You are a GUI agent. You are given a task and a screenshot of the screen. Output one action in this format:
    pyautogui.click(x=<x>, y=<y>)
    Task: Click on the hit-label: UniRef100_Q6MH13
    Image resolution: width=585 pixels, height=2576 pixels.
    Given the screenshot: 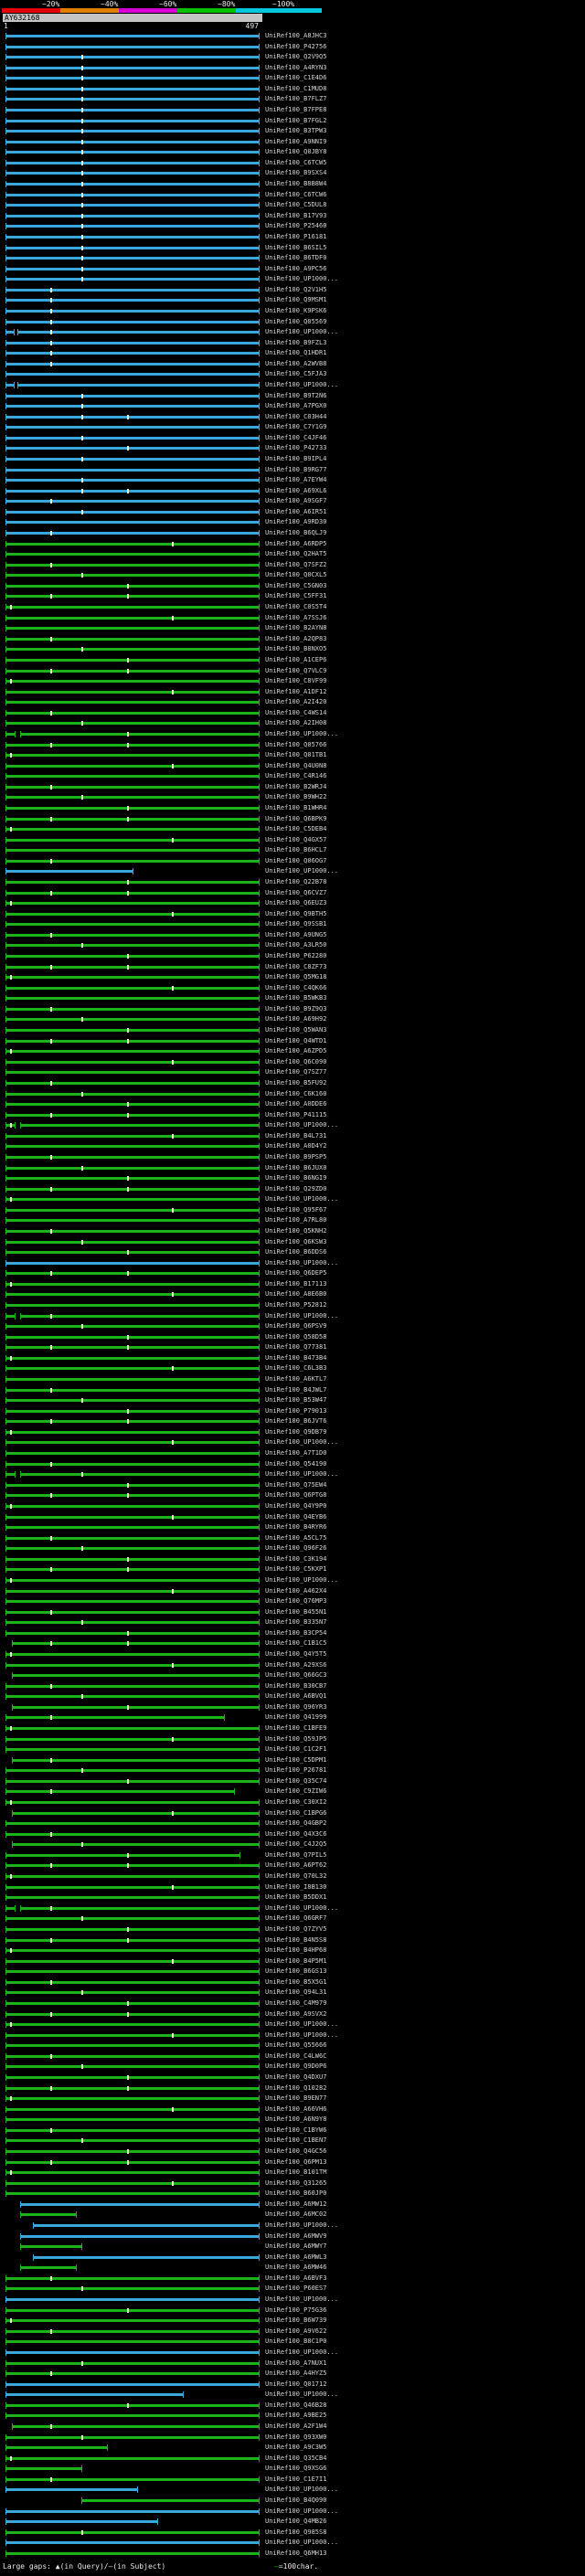 What is the action you would take?
    pyautogui.click(x=296, y=2553)
    